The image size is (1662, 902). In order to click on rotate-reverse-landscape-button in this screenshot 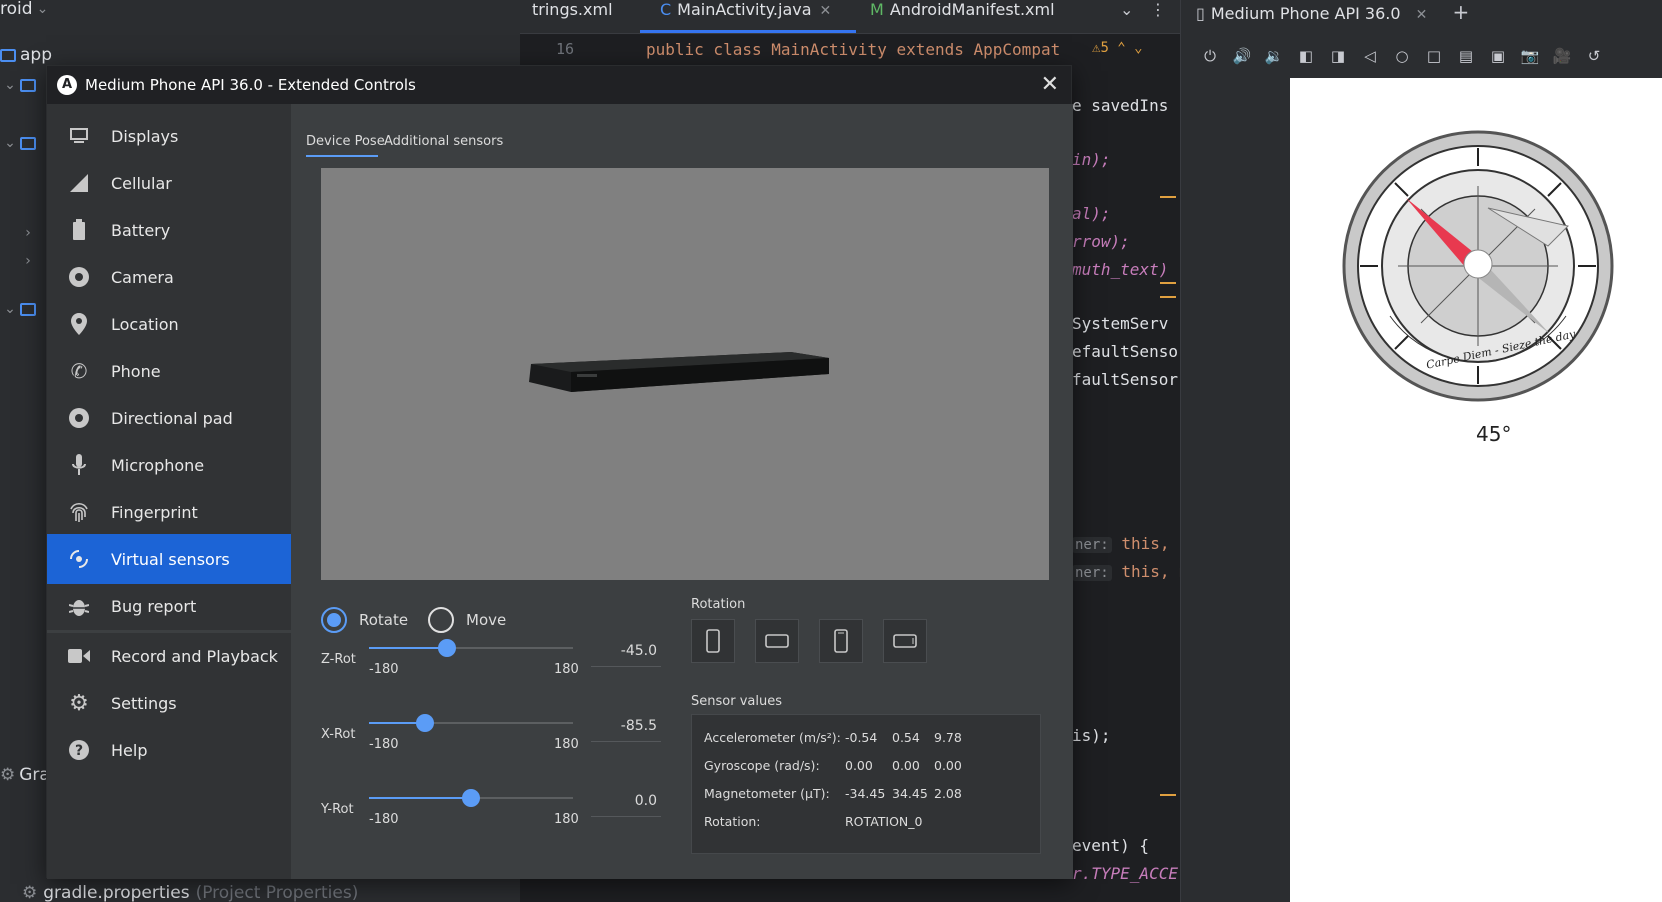, I will do `click(905, 641)`.